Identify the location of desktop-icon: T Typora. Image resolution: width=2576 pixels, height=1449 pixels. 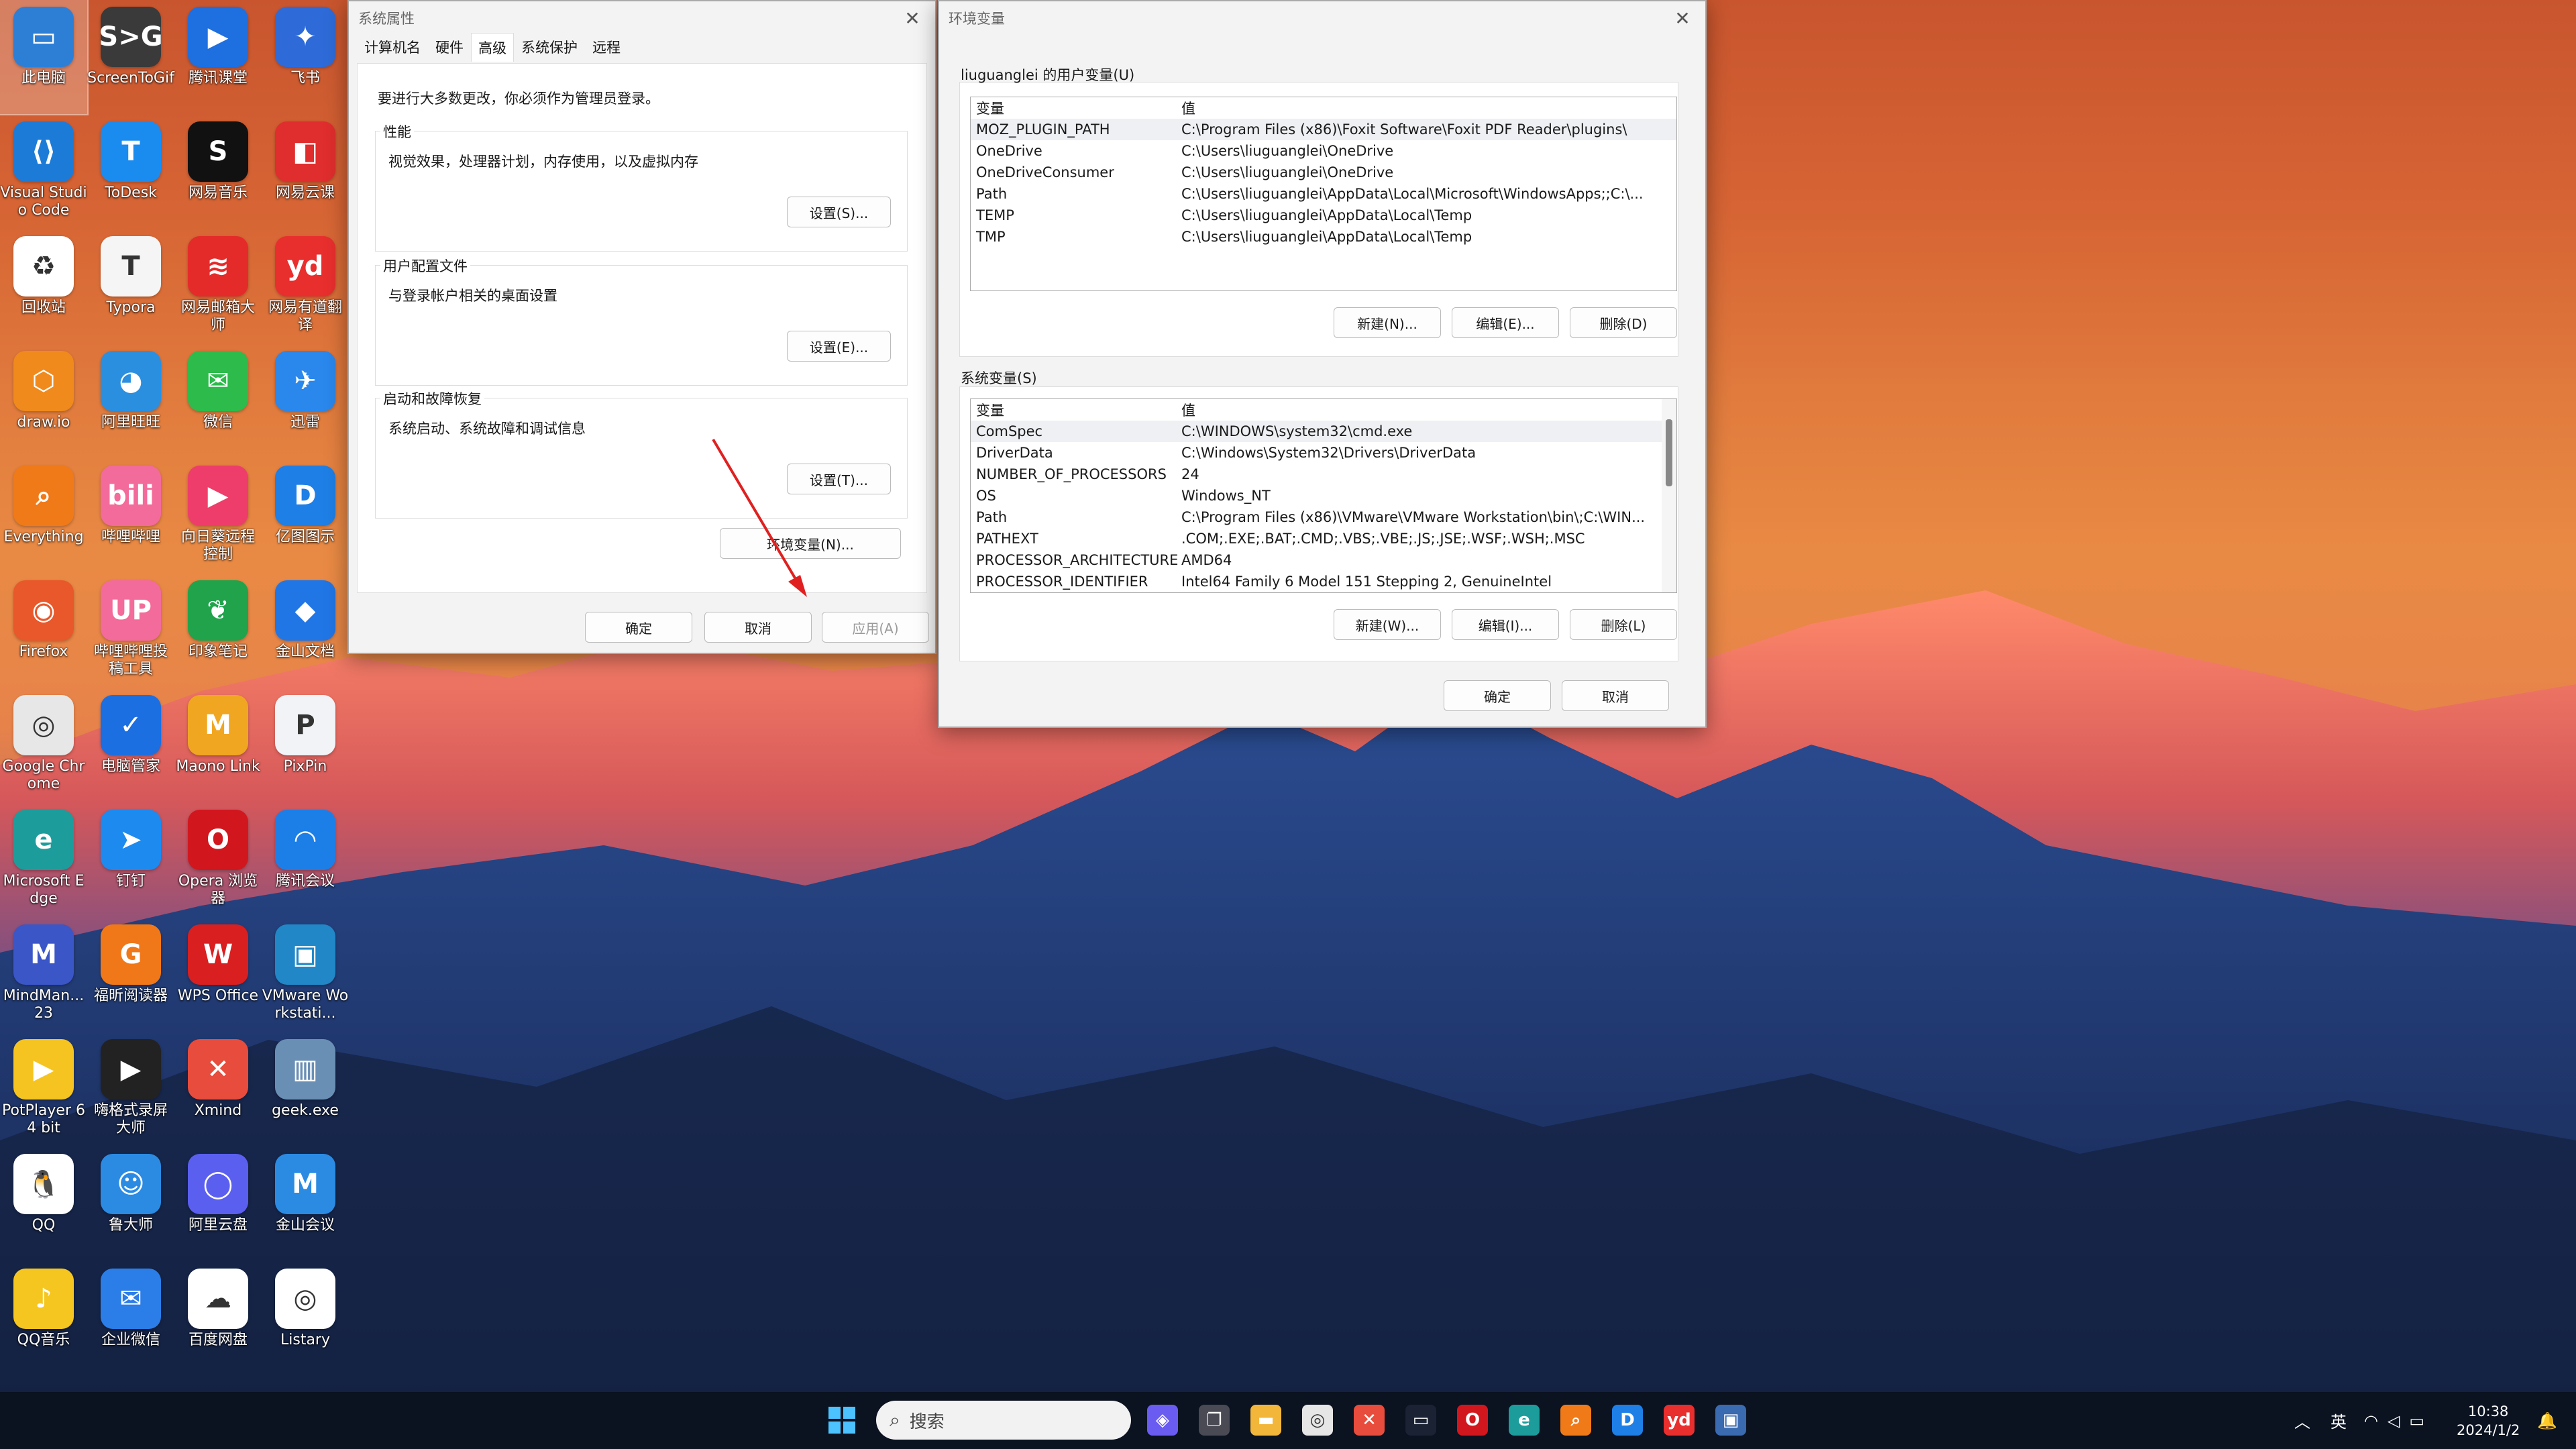
(130, 286).